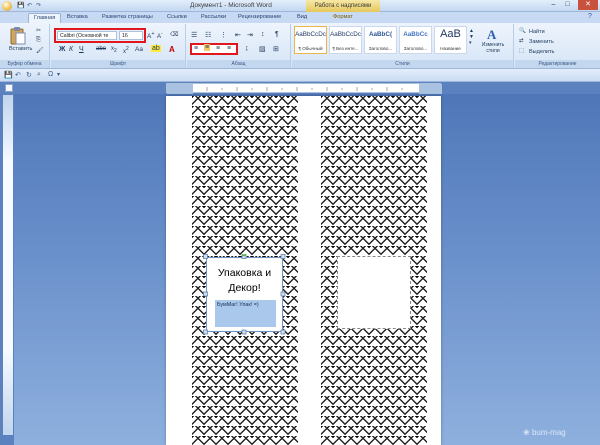  What do you see at coordinates (160, 35) in the screenshot?
I see `shrink-font-icon: A-` at bounding box center [160, 35].